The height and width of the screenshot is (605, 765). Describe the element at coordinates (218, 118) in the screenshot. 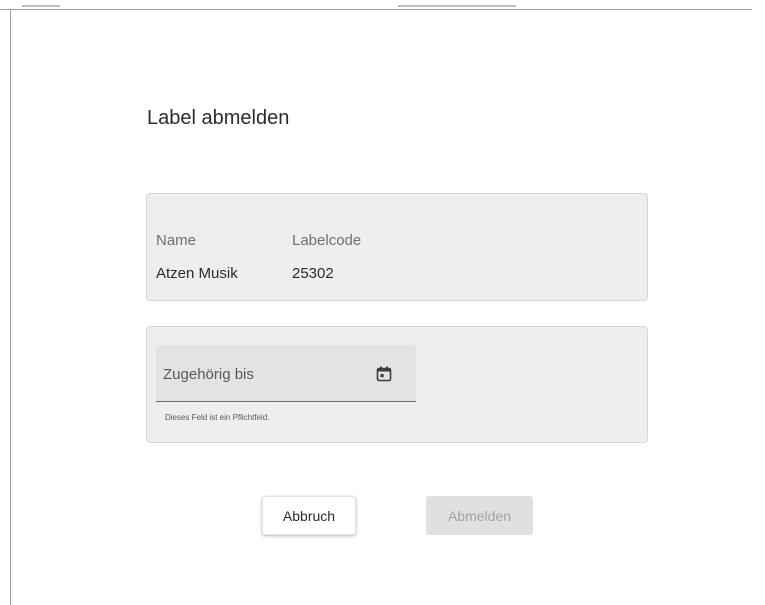

I see `dialog-title: Label abmelden` at that location.